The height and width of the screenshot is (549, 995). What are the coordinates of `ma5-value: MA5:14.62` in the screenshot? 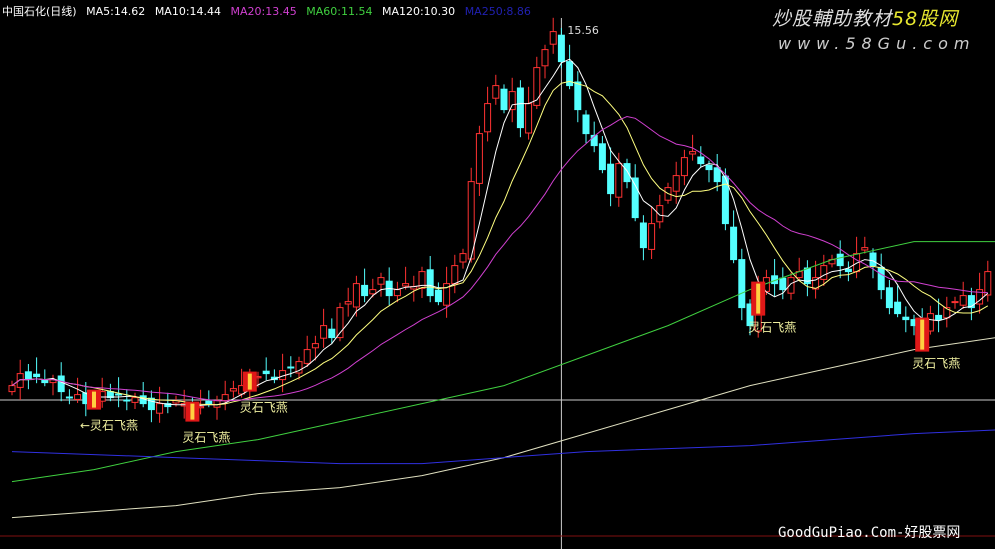 It's located at (116, 11).